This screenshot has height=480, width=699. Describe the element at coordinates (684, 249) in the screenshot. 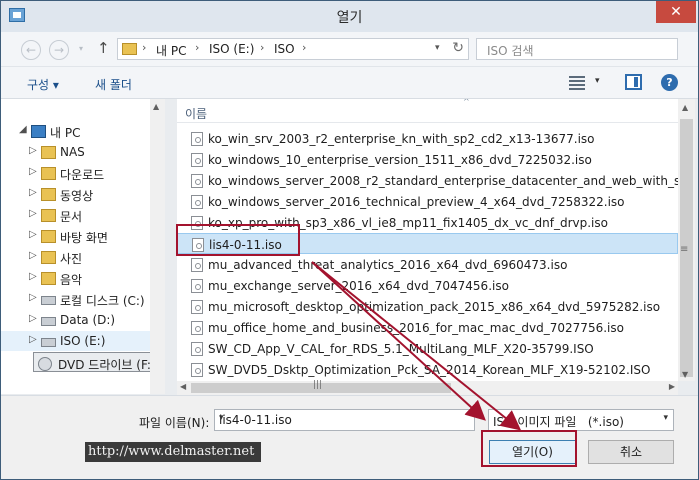

I see `scroll-grip-icon: ≡` at that location.